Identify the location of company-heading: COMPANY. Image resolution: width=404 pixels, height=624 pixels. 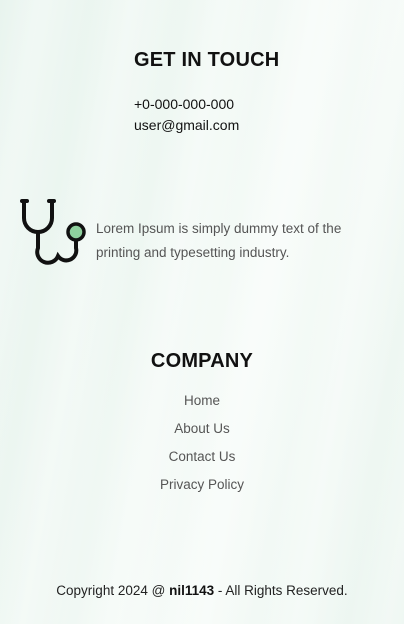
(202, 361).